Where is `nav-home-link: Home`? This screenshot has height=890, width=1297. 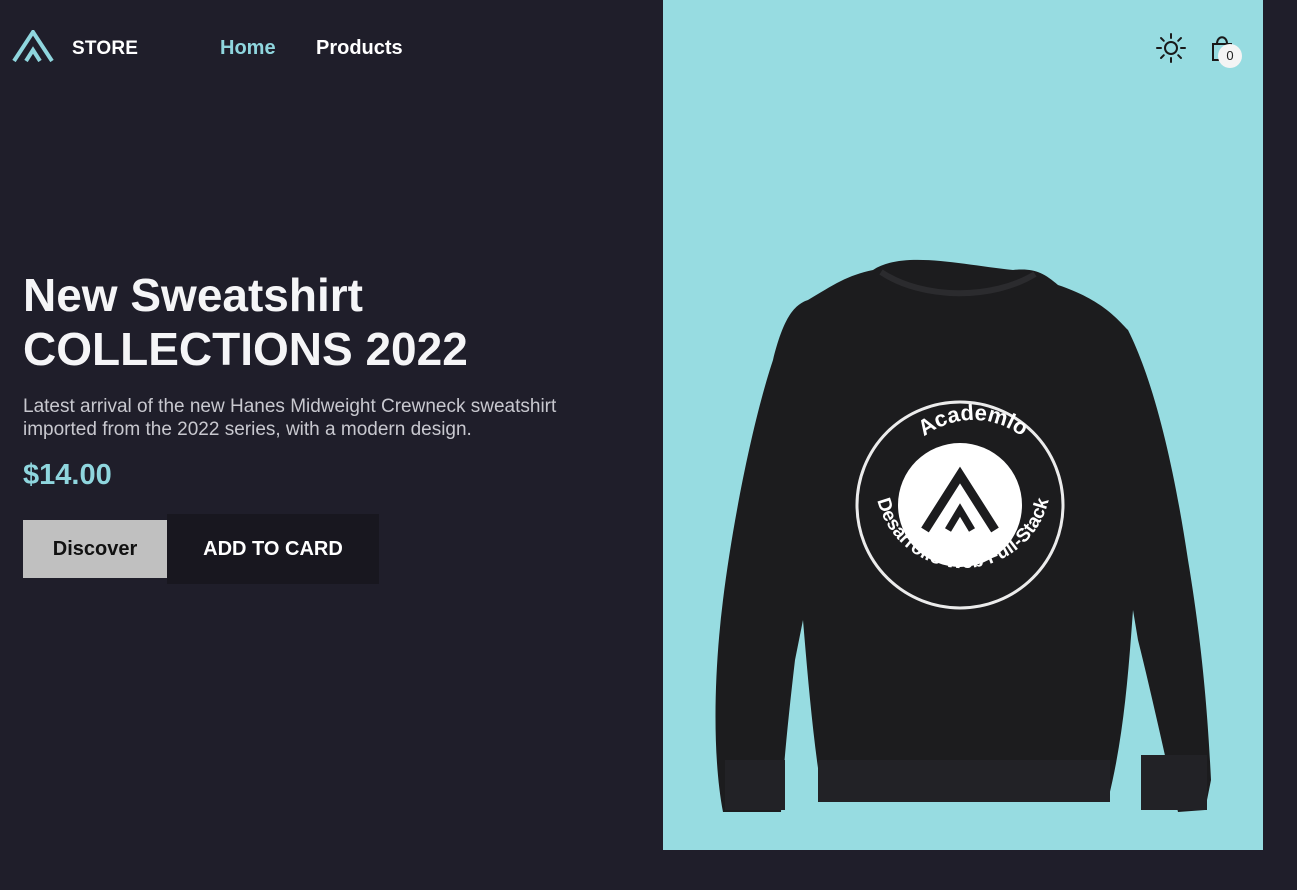
nav-home-link: Home is located at coordinates (248, 48).